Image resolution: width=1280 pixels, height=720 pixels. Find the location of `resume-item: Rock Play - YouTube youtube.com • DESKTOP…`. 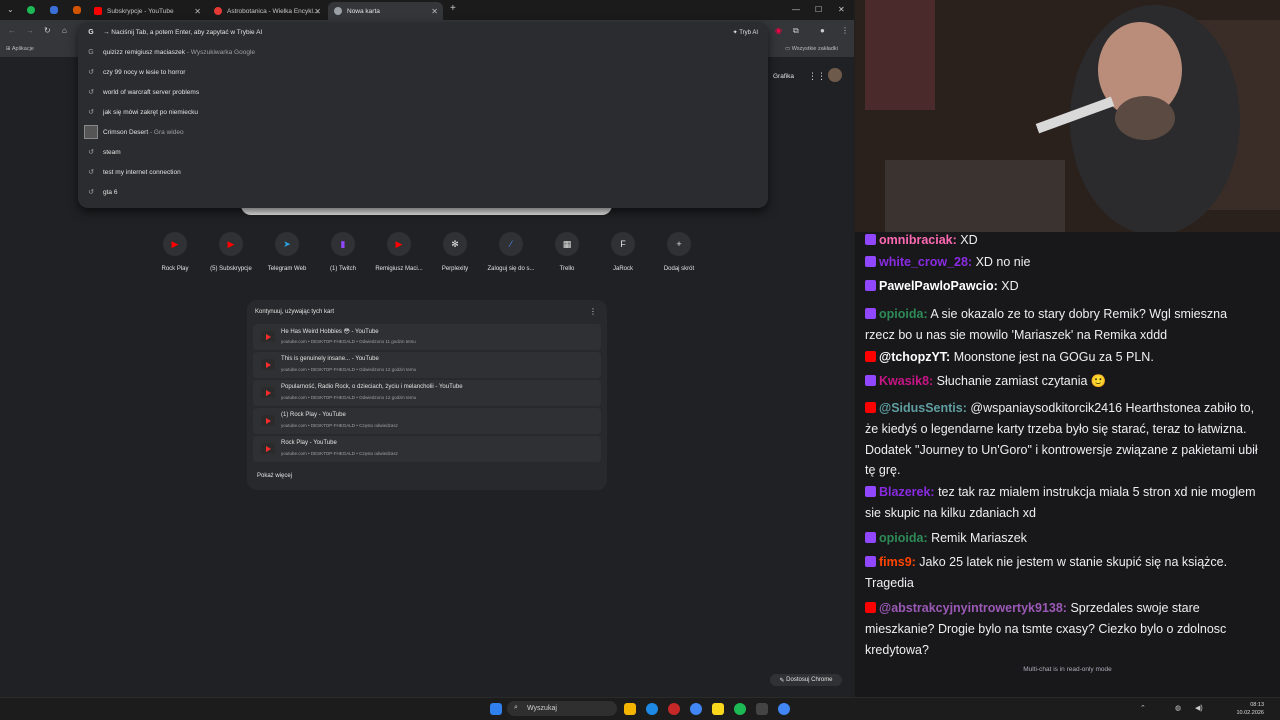

resume-item: Rock Play - YouTube youtube.com • DESKTOP… is located at coordinates (427, 449).